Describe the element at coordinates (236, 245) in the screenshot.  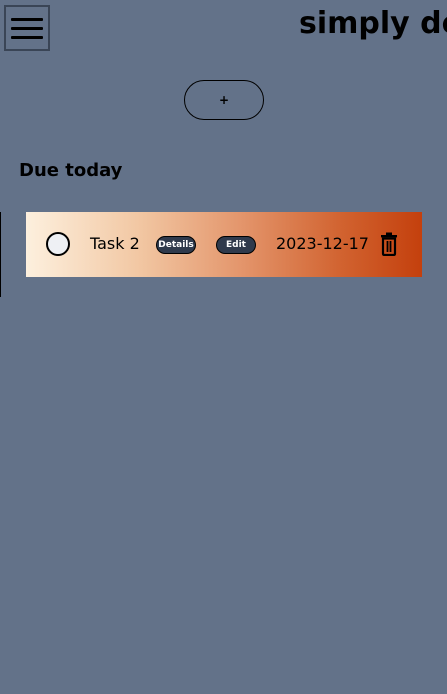
I see `edit-button: Edit` at that location.